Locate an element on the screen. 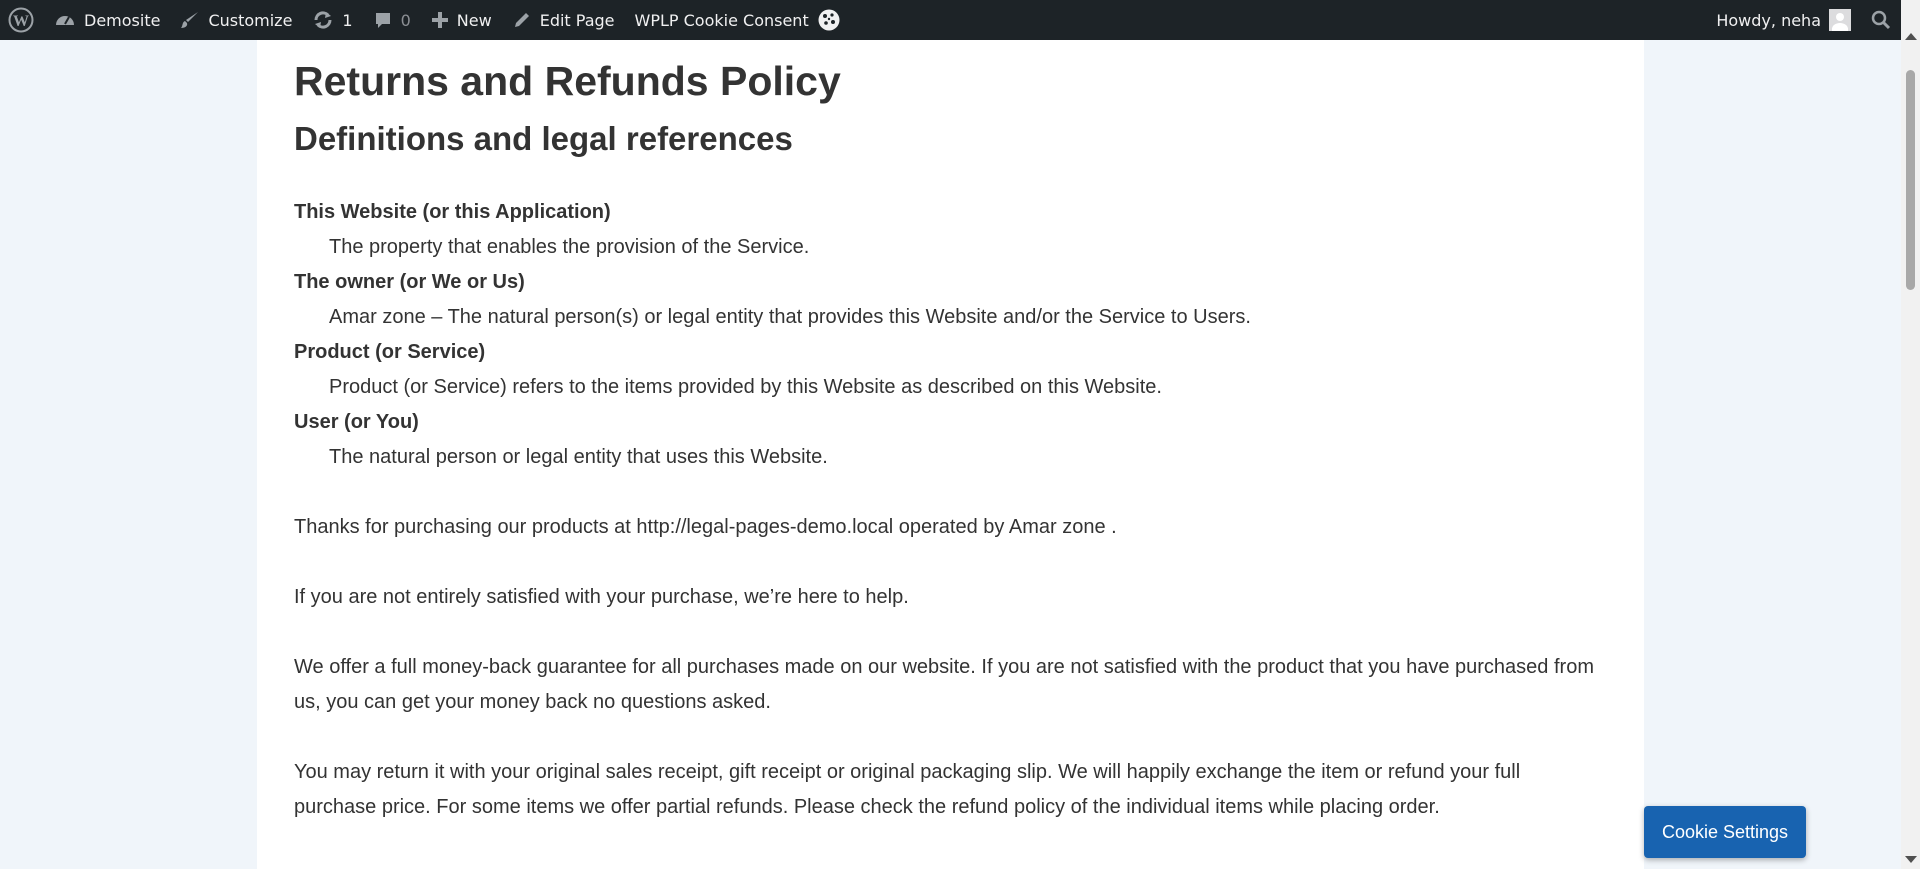 This screenshot has width=1920, height=869. edit-page-link: Edit Page is located at coordinates (563, 20).